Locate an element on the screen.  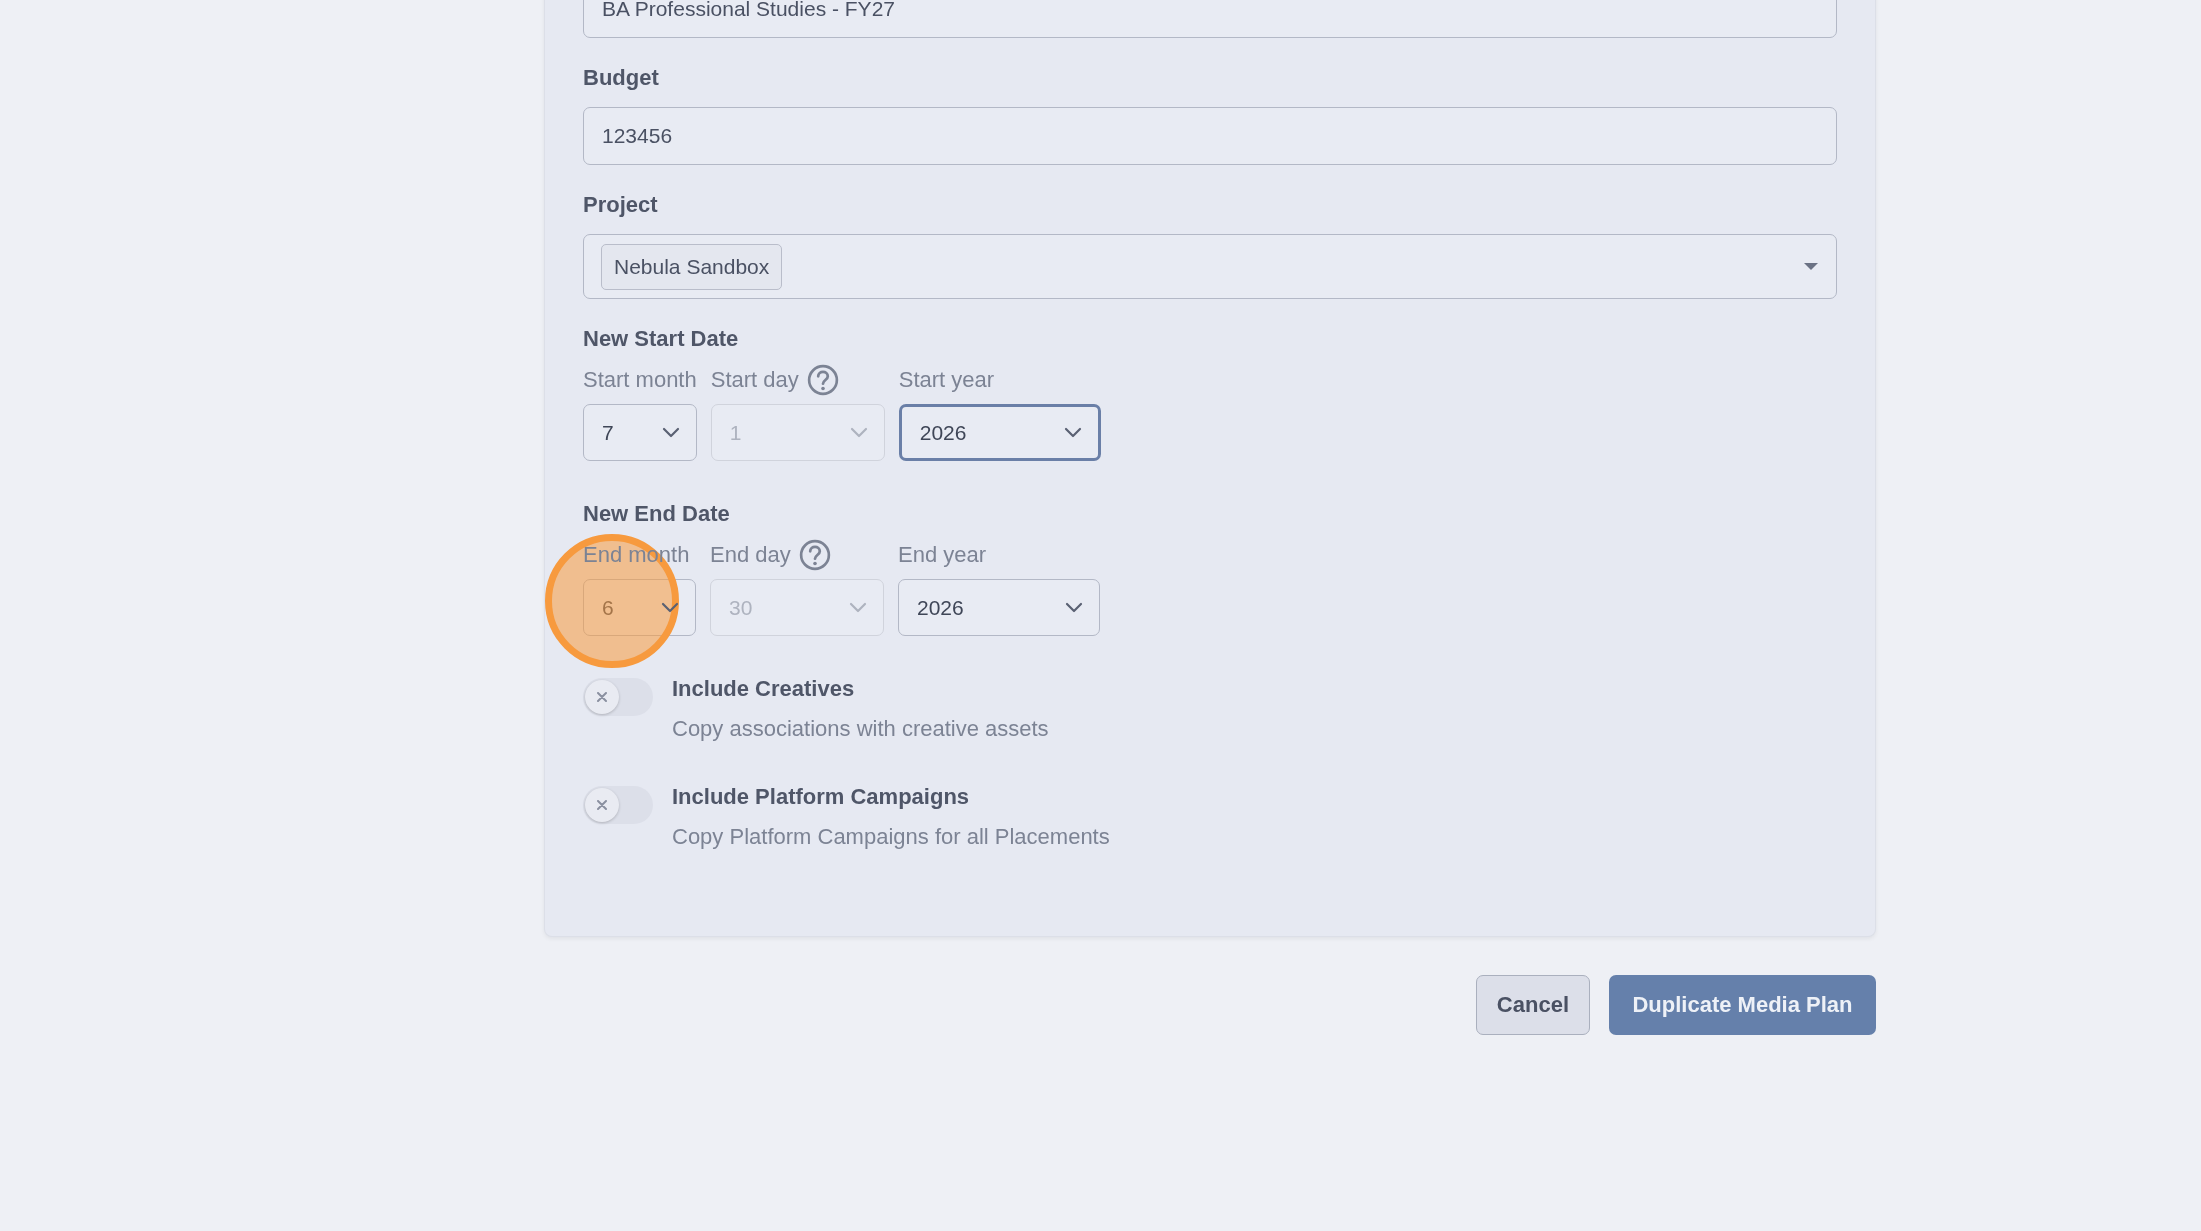
section-label: New End Date is located at coordinates (657, 514).